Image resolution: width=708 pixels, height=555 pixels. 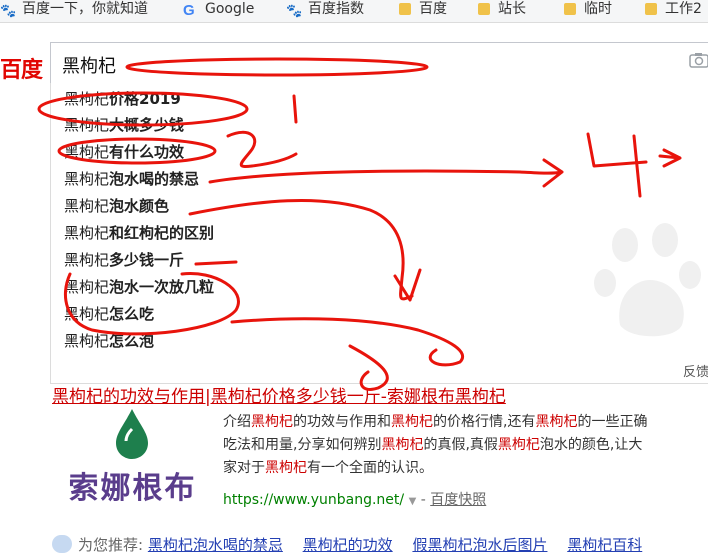 I want to click on bookmark-folder-webmaster: 站长, so click(x=502, y=11).